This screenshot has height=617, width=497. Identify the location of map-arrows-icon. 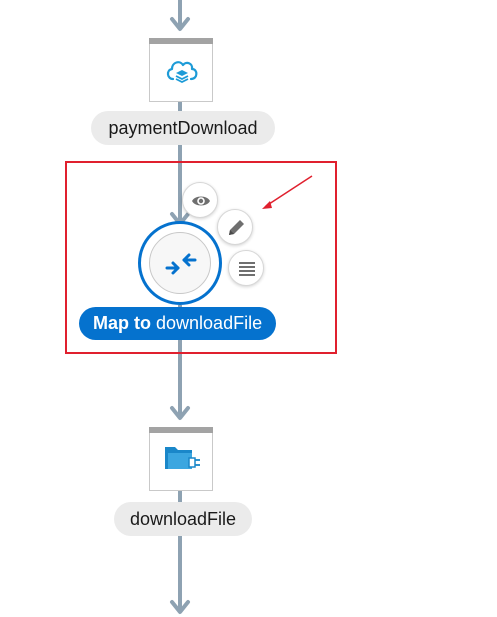
(181, 264).